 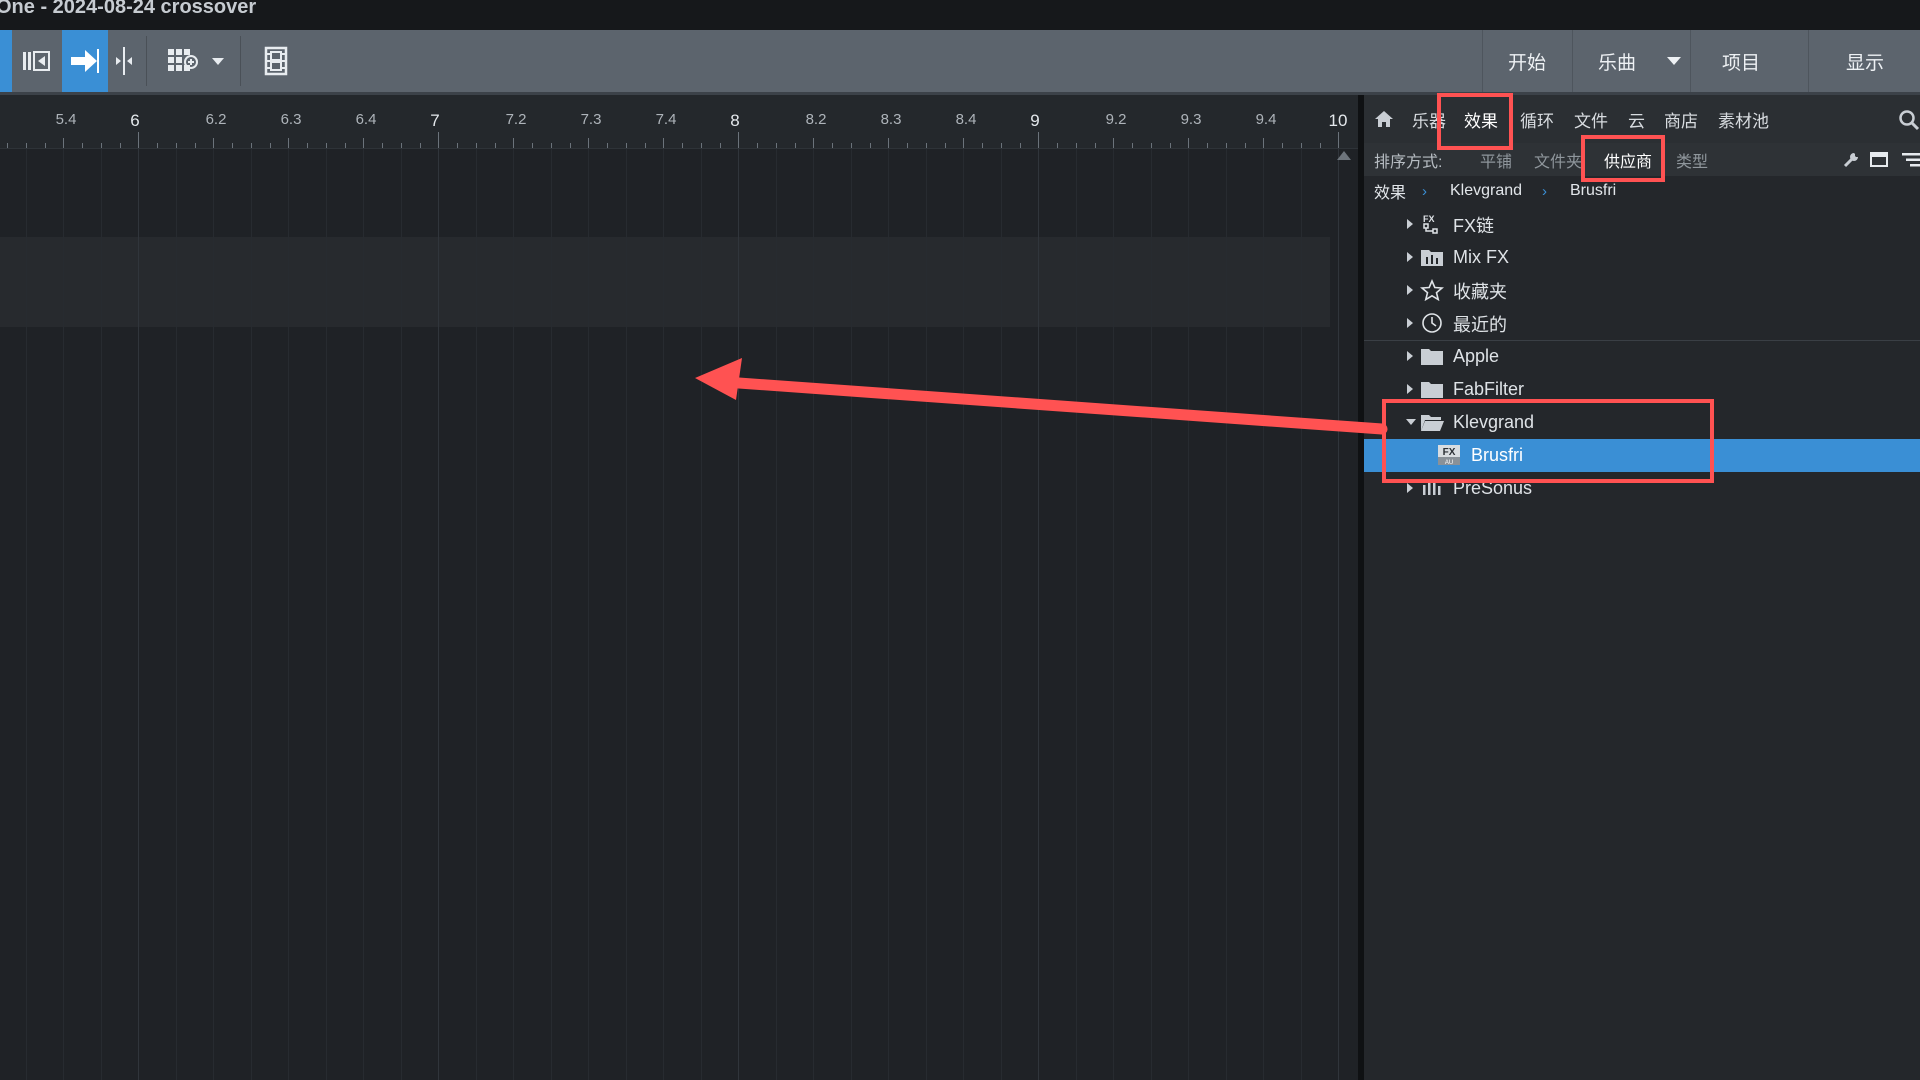 What do you see at coordinates (1116, 119) in the screenshot?
I see `ruler-label: 9.2` at bounding box center [1116, 119].